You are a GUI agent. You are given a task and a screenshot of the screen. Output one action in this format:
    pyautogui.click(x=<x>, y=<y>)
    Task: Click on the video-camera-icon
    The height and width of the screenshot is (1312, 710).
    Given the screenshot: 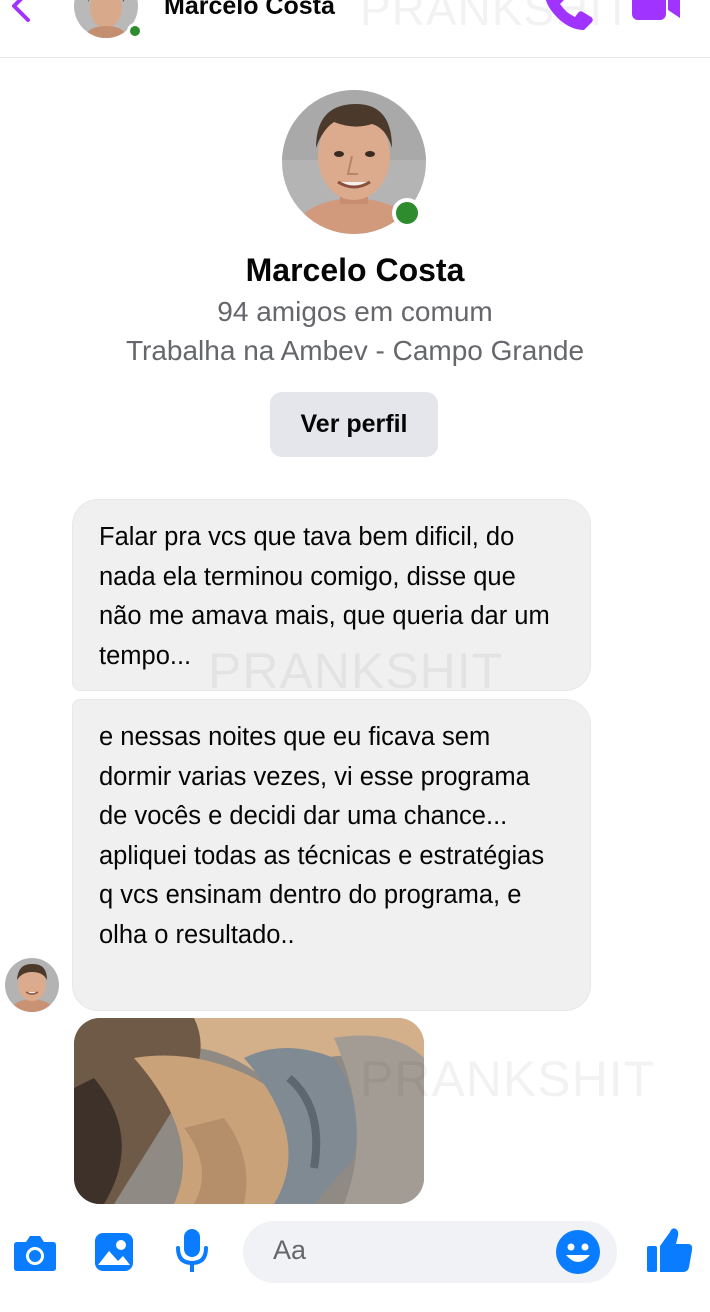 What is the action you would take?
    pyautogui.click(x=656, y=14)
    